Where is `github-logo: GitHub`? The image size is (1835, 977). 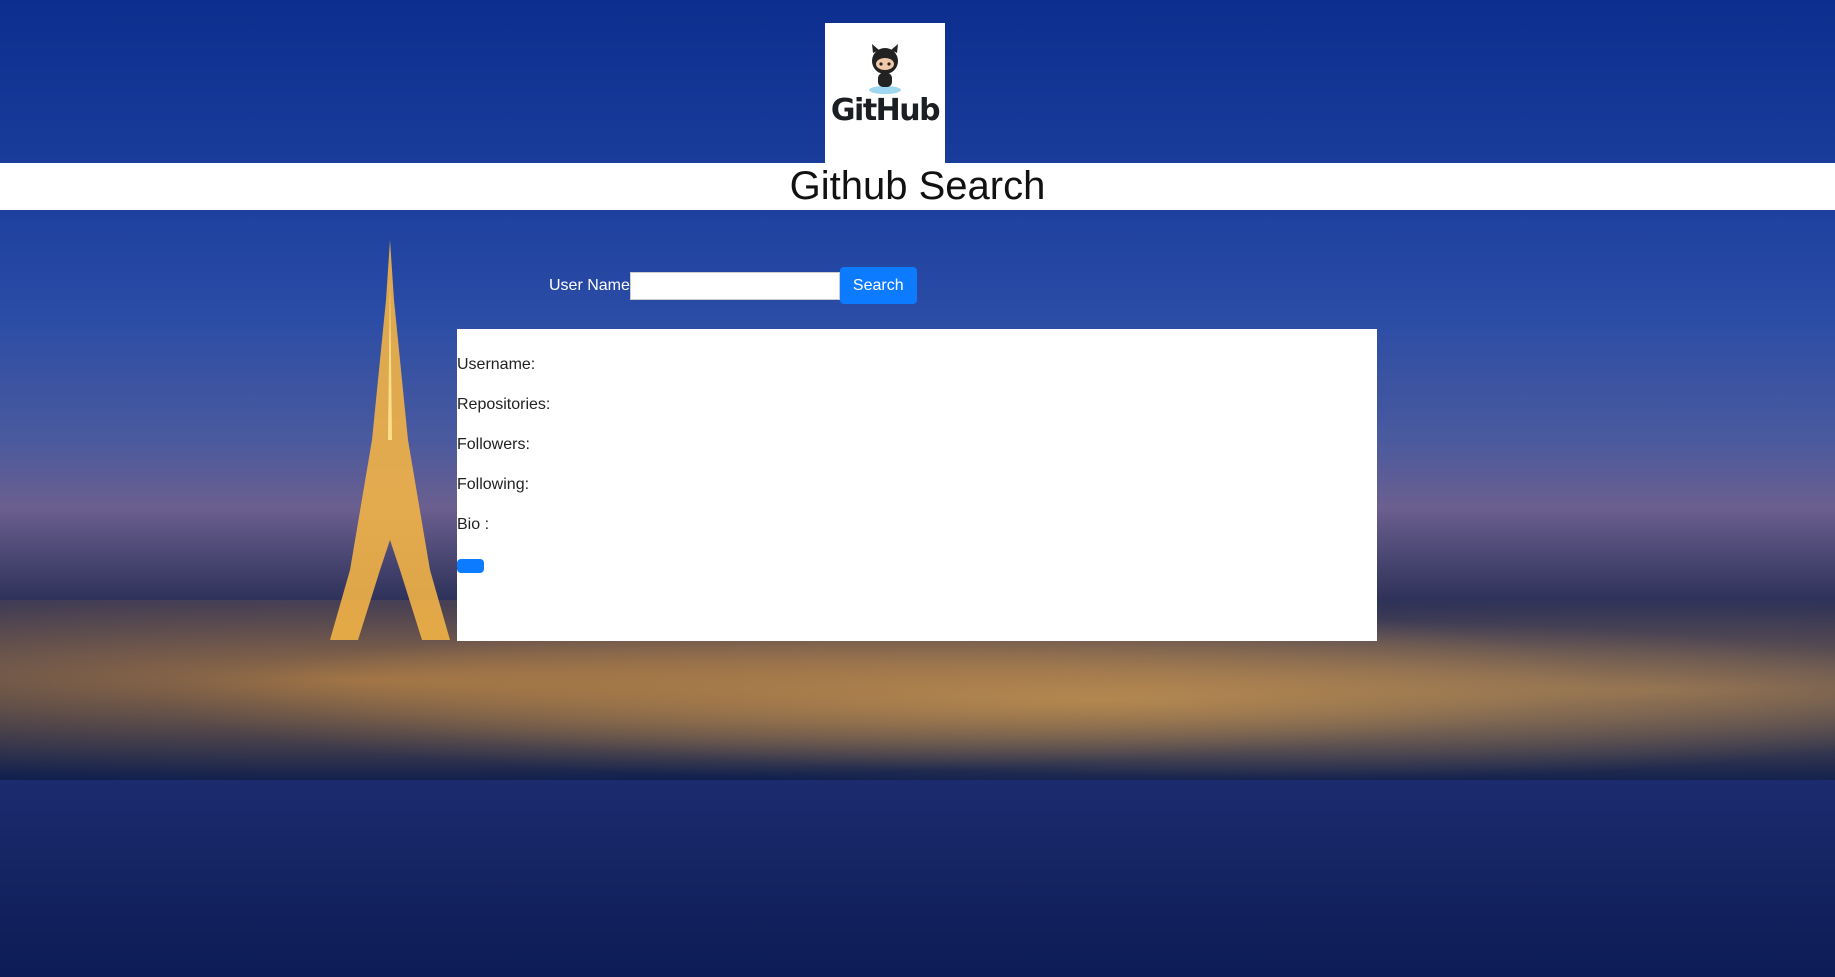 github-logo: GitHub is located at coordinates (885, 93).